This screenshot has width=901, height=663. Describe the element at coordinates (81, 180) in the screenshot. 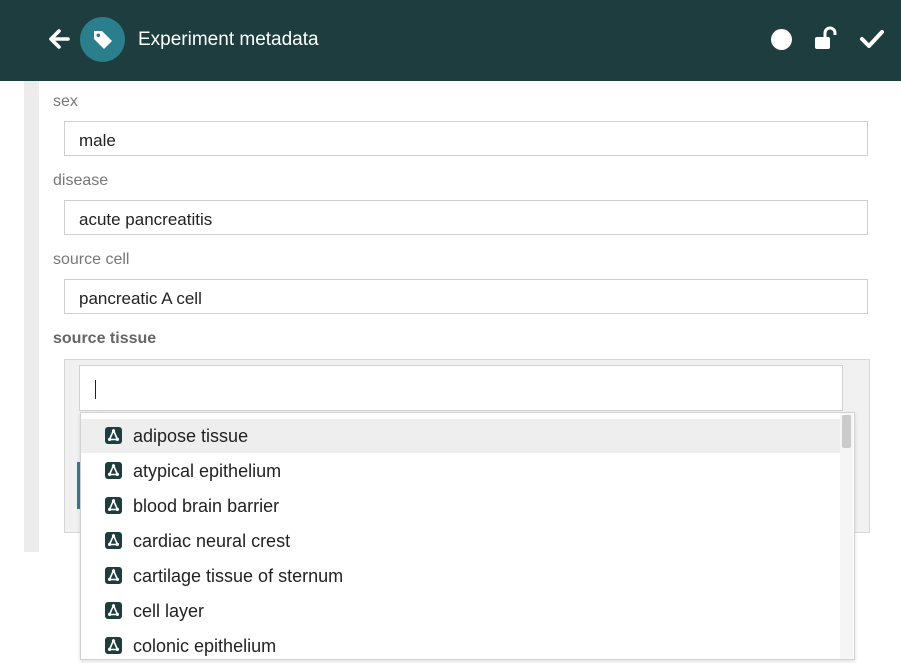

I see `disease-label: disease` at that location.